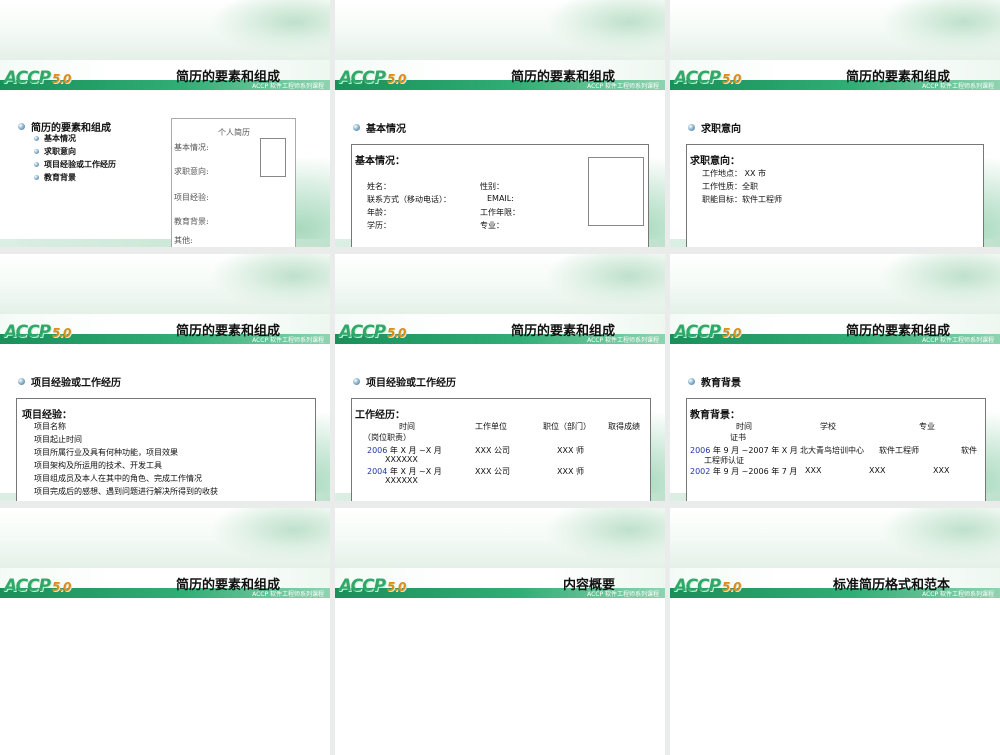  I want to click on slide-title: 标准简历格式和范本, so click(891, 585).